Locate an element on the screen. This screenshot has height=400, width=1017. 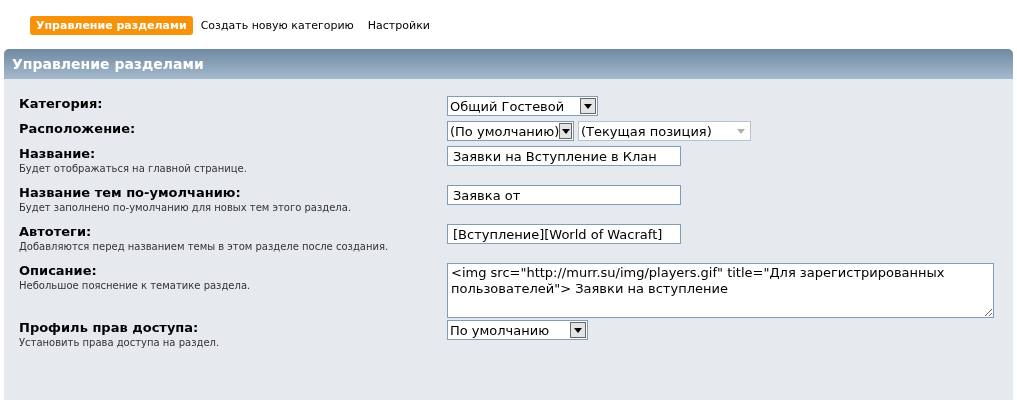
field-label: Название: is located at coordinates (58, 154).